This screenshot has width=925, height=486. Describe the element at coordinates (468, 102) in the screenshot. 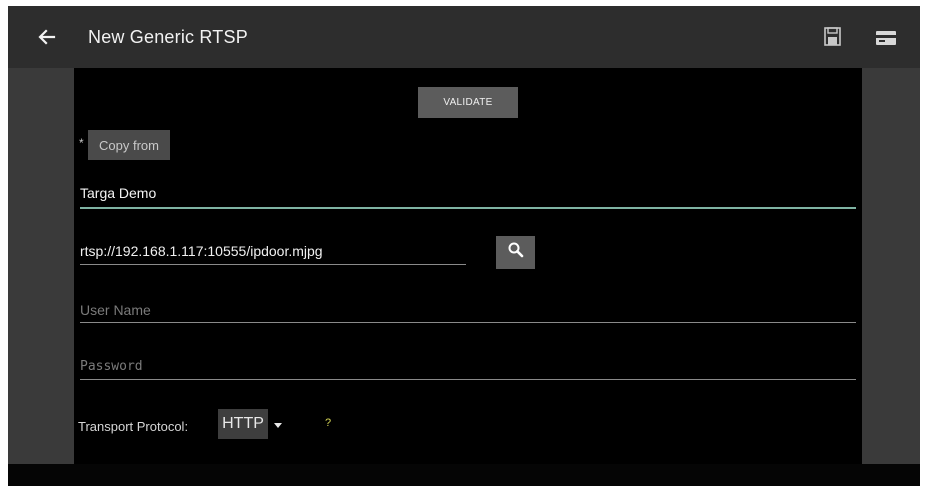

I see `validate-button: VALIDATE` at that location.